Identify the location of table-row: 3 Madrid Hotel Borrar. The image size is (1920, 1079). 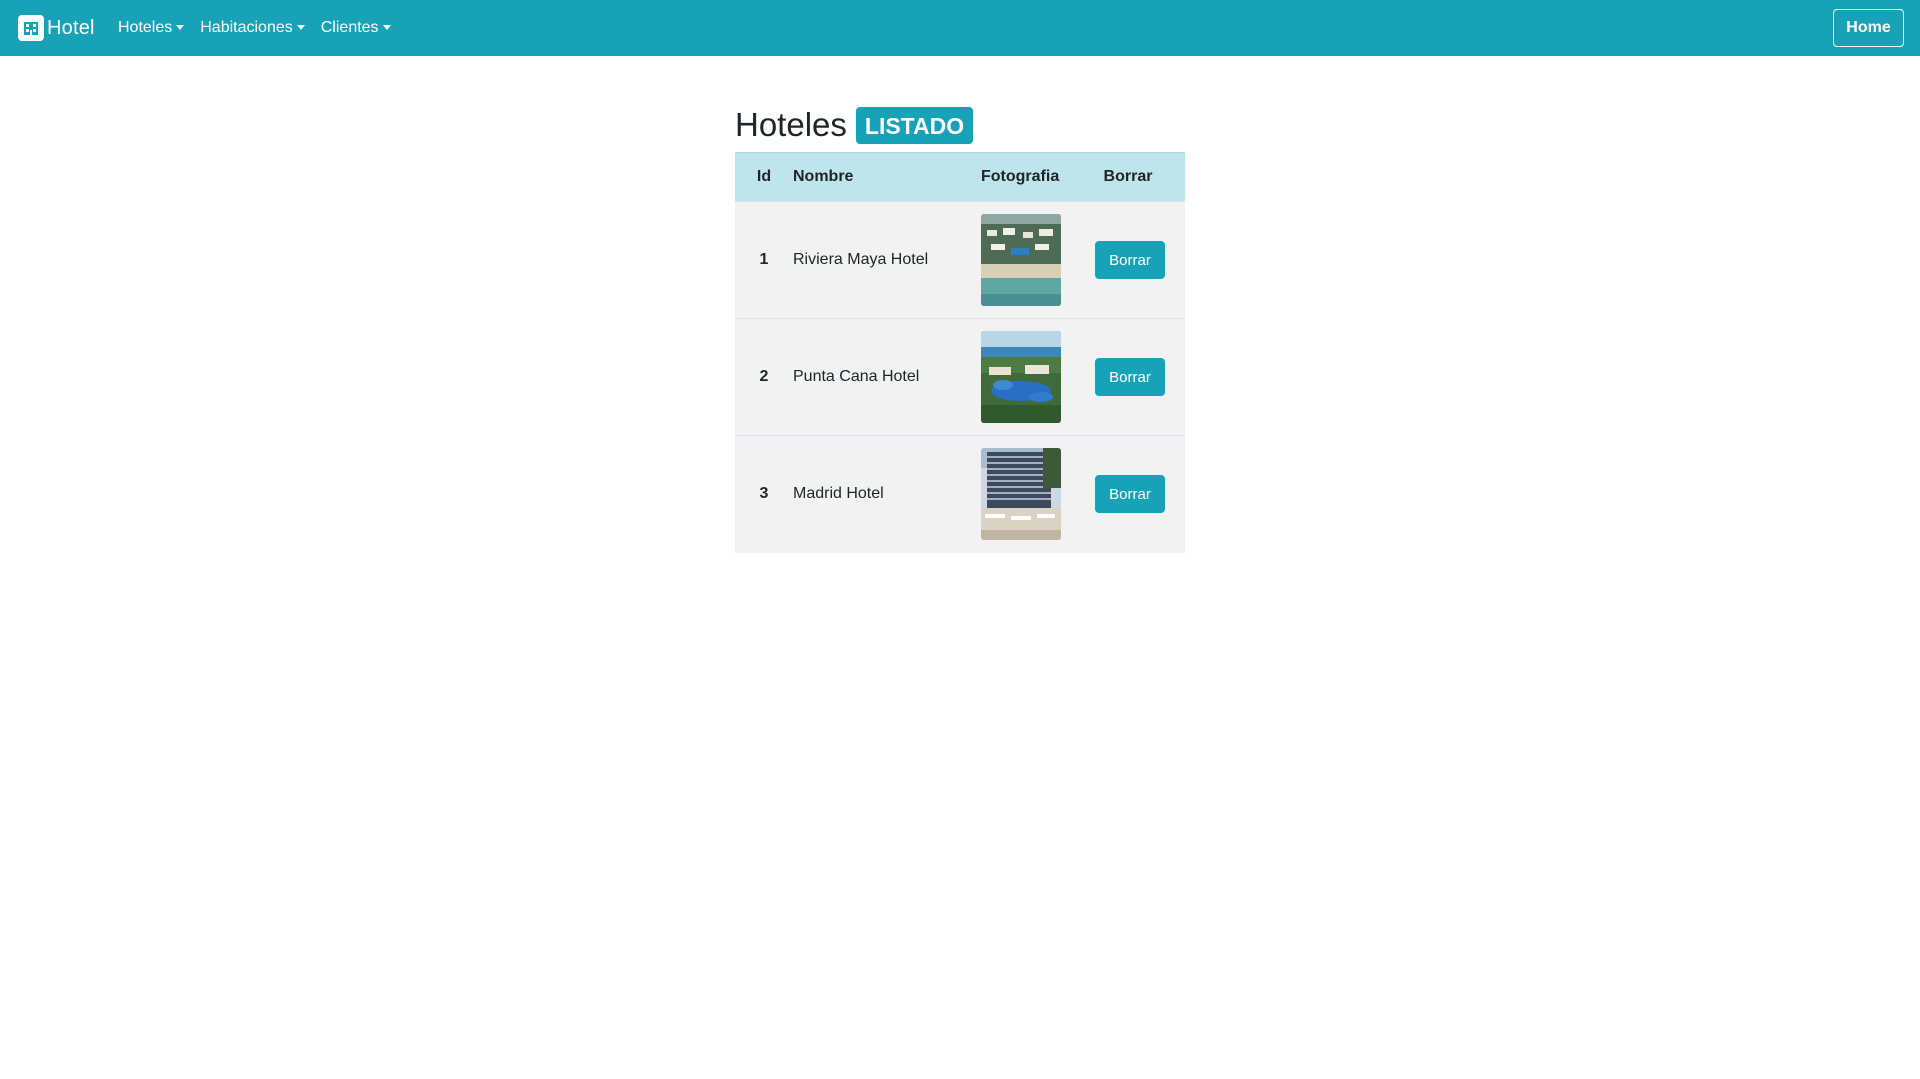
(960, 494).